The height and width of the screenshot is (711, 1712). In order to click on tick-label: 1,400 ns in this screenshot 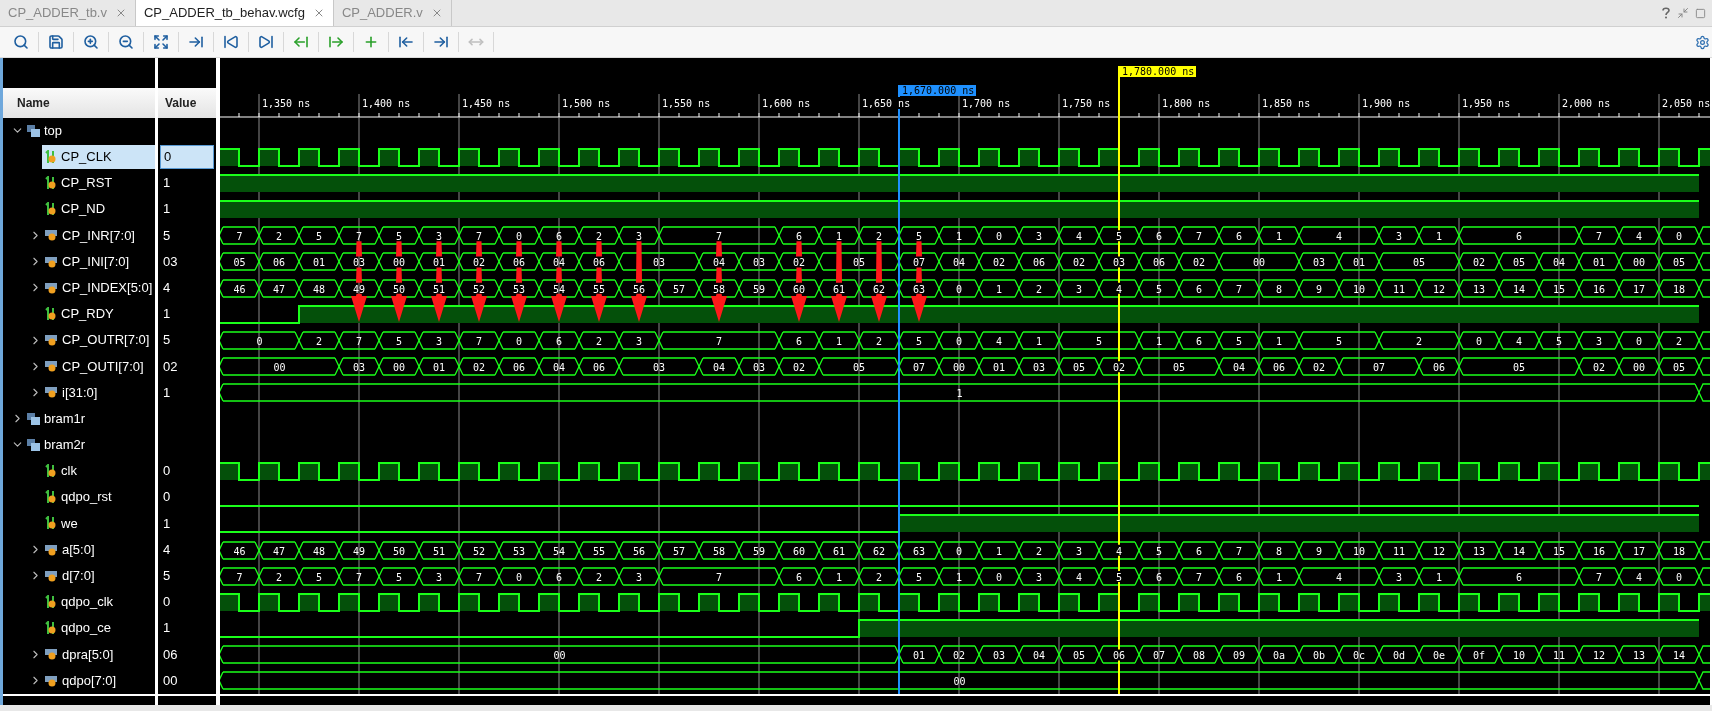, I will do `click(386, 103)`.